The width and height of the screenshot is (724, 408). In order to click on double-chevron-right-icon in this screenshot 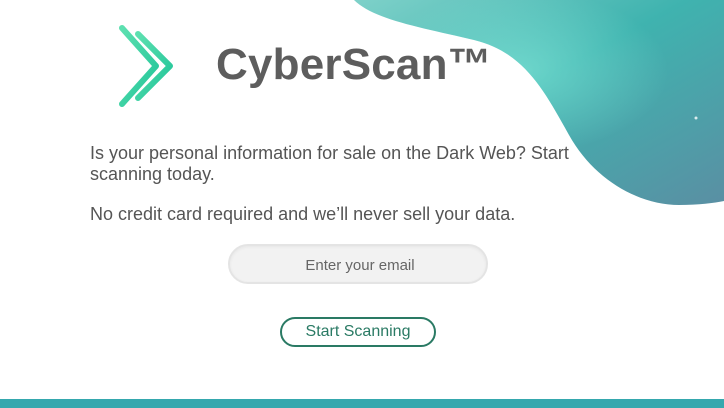, I will do `click(148, 67)`.